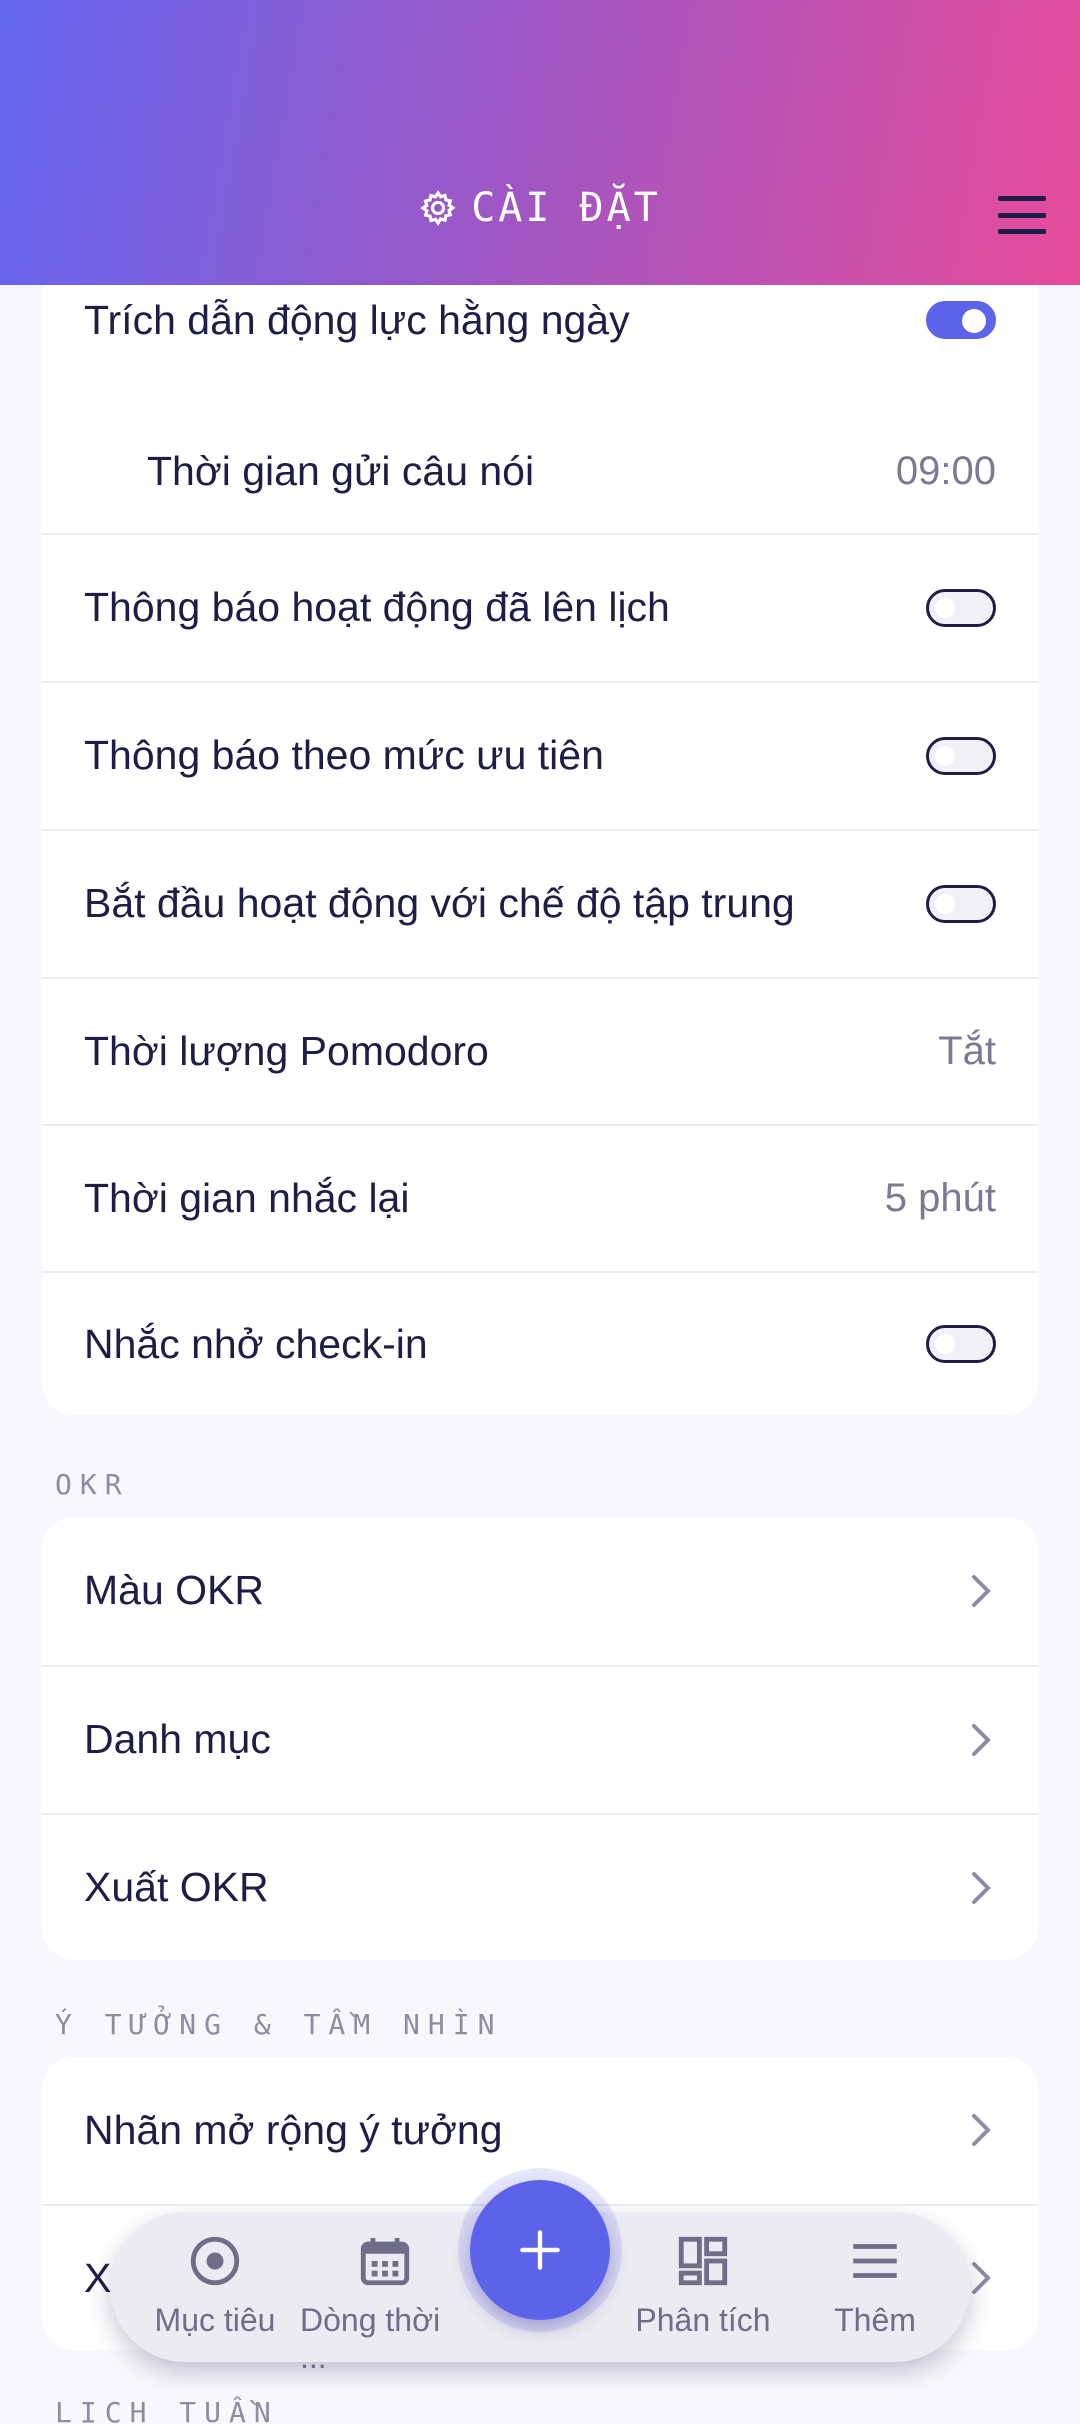  What do you see at coordinates (875, 2261) in the screenshot?
I see `menu-lines-icon` at bounding box center [875, 2261].